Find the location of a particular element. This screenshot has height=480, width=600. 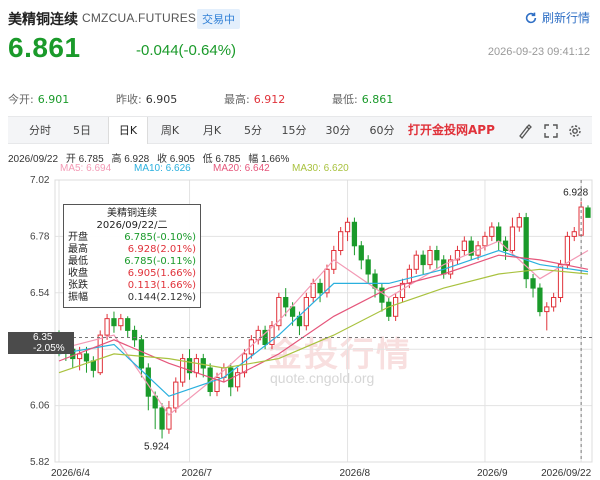

x-tick-label: 2026/09/22 is located at coordinates (566, 473).